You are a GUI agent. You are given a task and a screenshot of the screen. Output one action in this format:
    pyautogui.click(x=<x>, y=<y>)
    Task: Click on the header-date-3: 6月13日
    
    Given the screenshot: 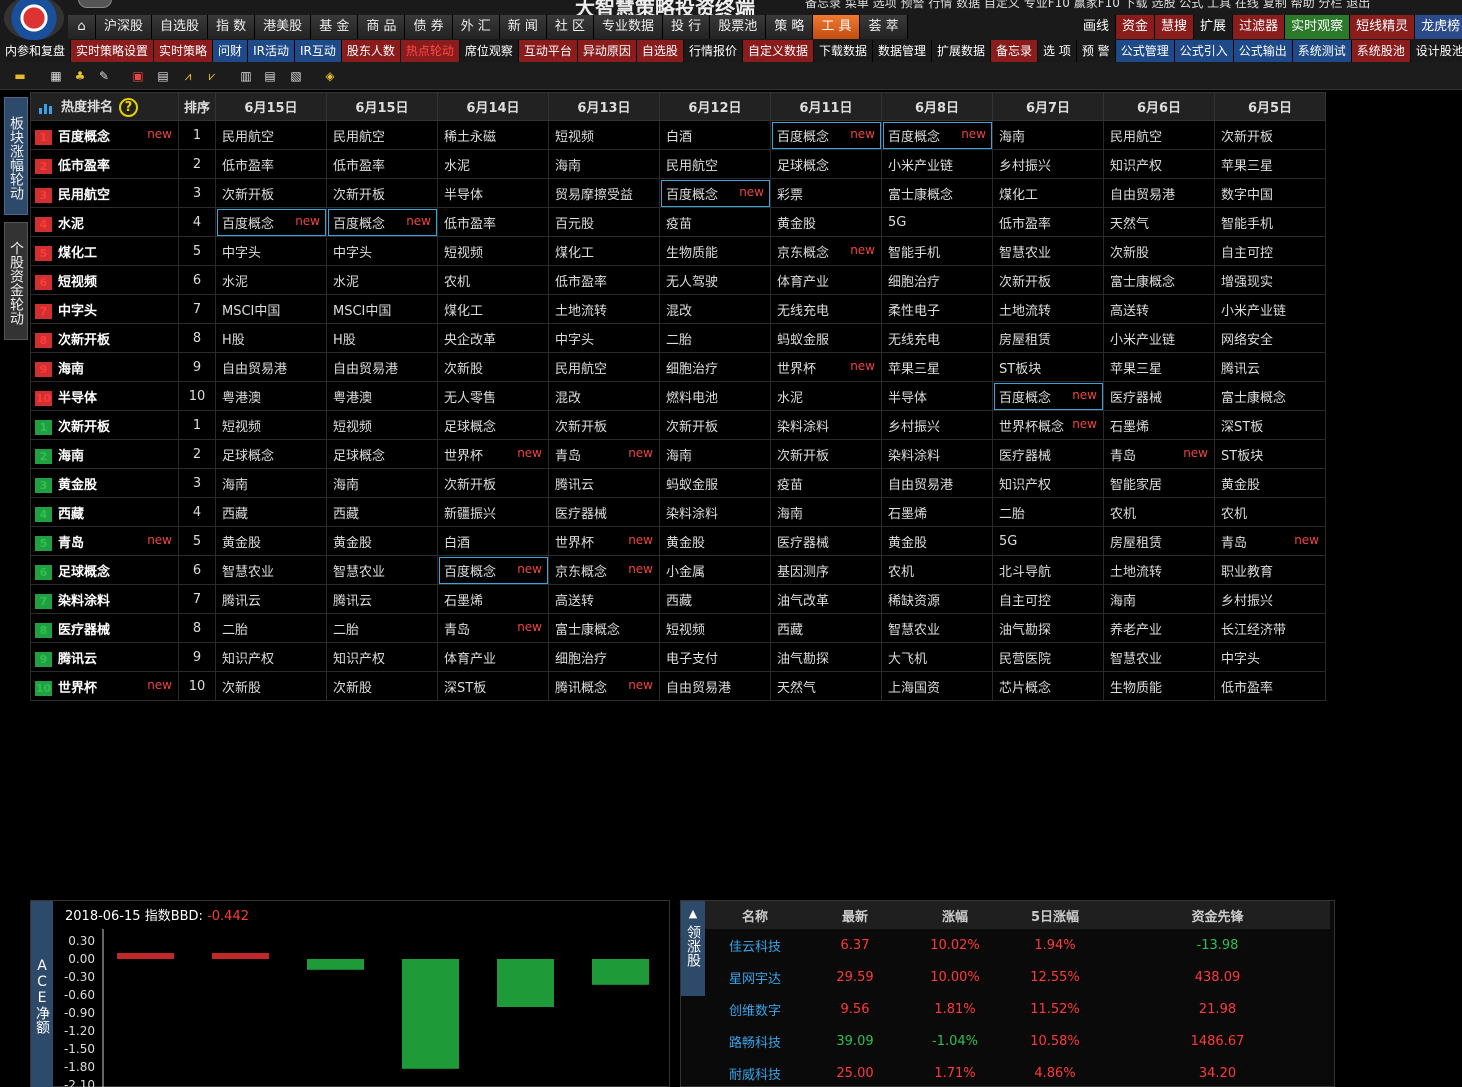 What is the action you would take?
    pyautogui.click(x=604, y=106)
    